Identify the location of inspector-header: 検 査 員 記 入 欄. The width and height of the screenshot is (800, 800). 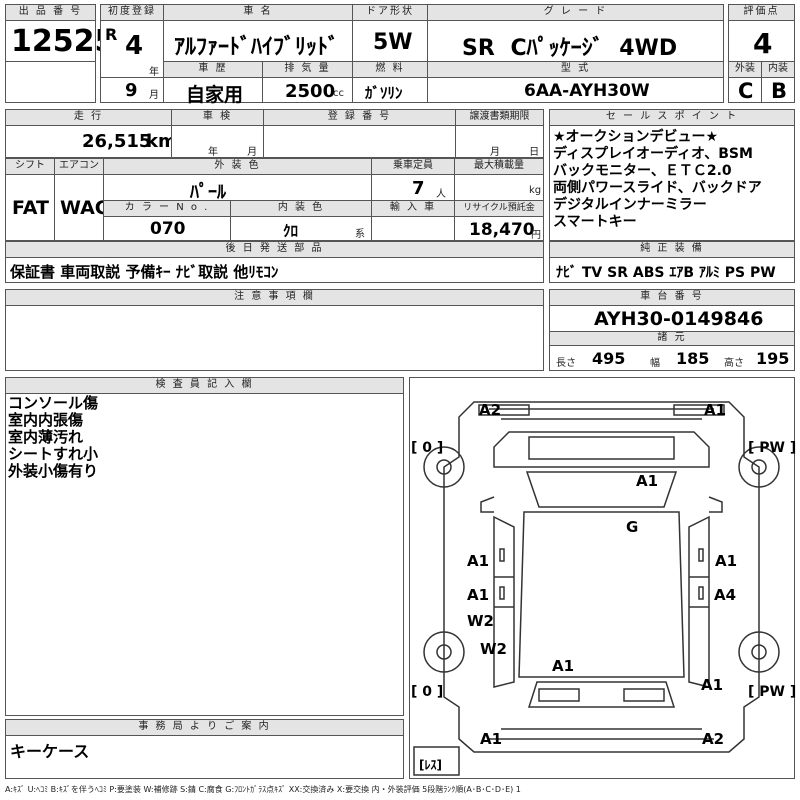
(204, 385).